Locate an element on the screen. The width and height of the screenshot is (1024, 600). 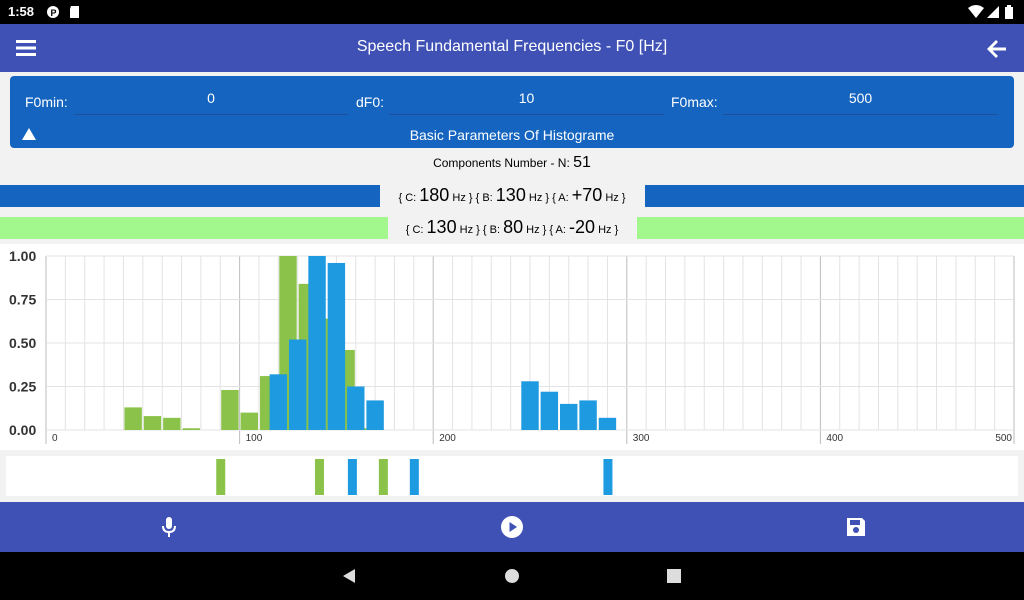
app-title: Speech Fundamental Frequencies - F0 [Hz] is located at coordinates (512, 46).